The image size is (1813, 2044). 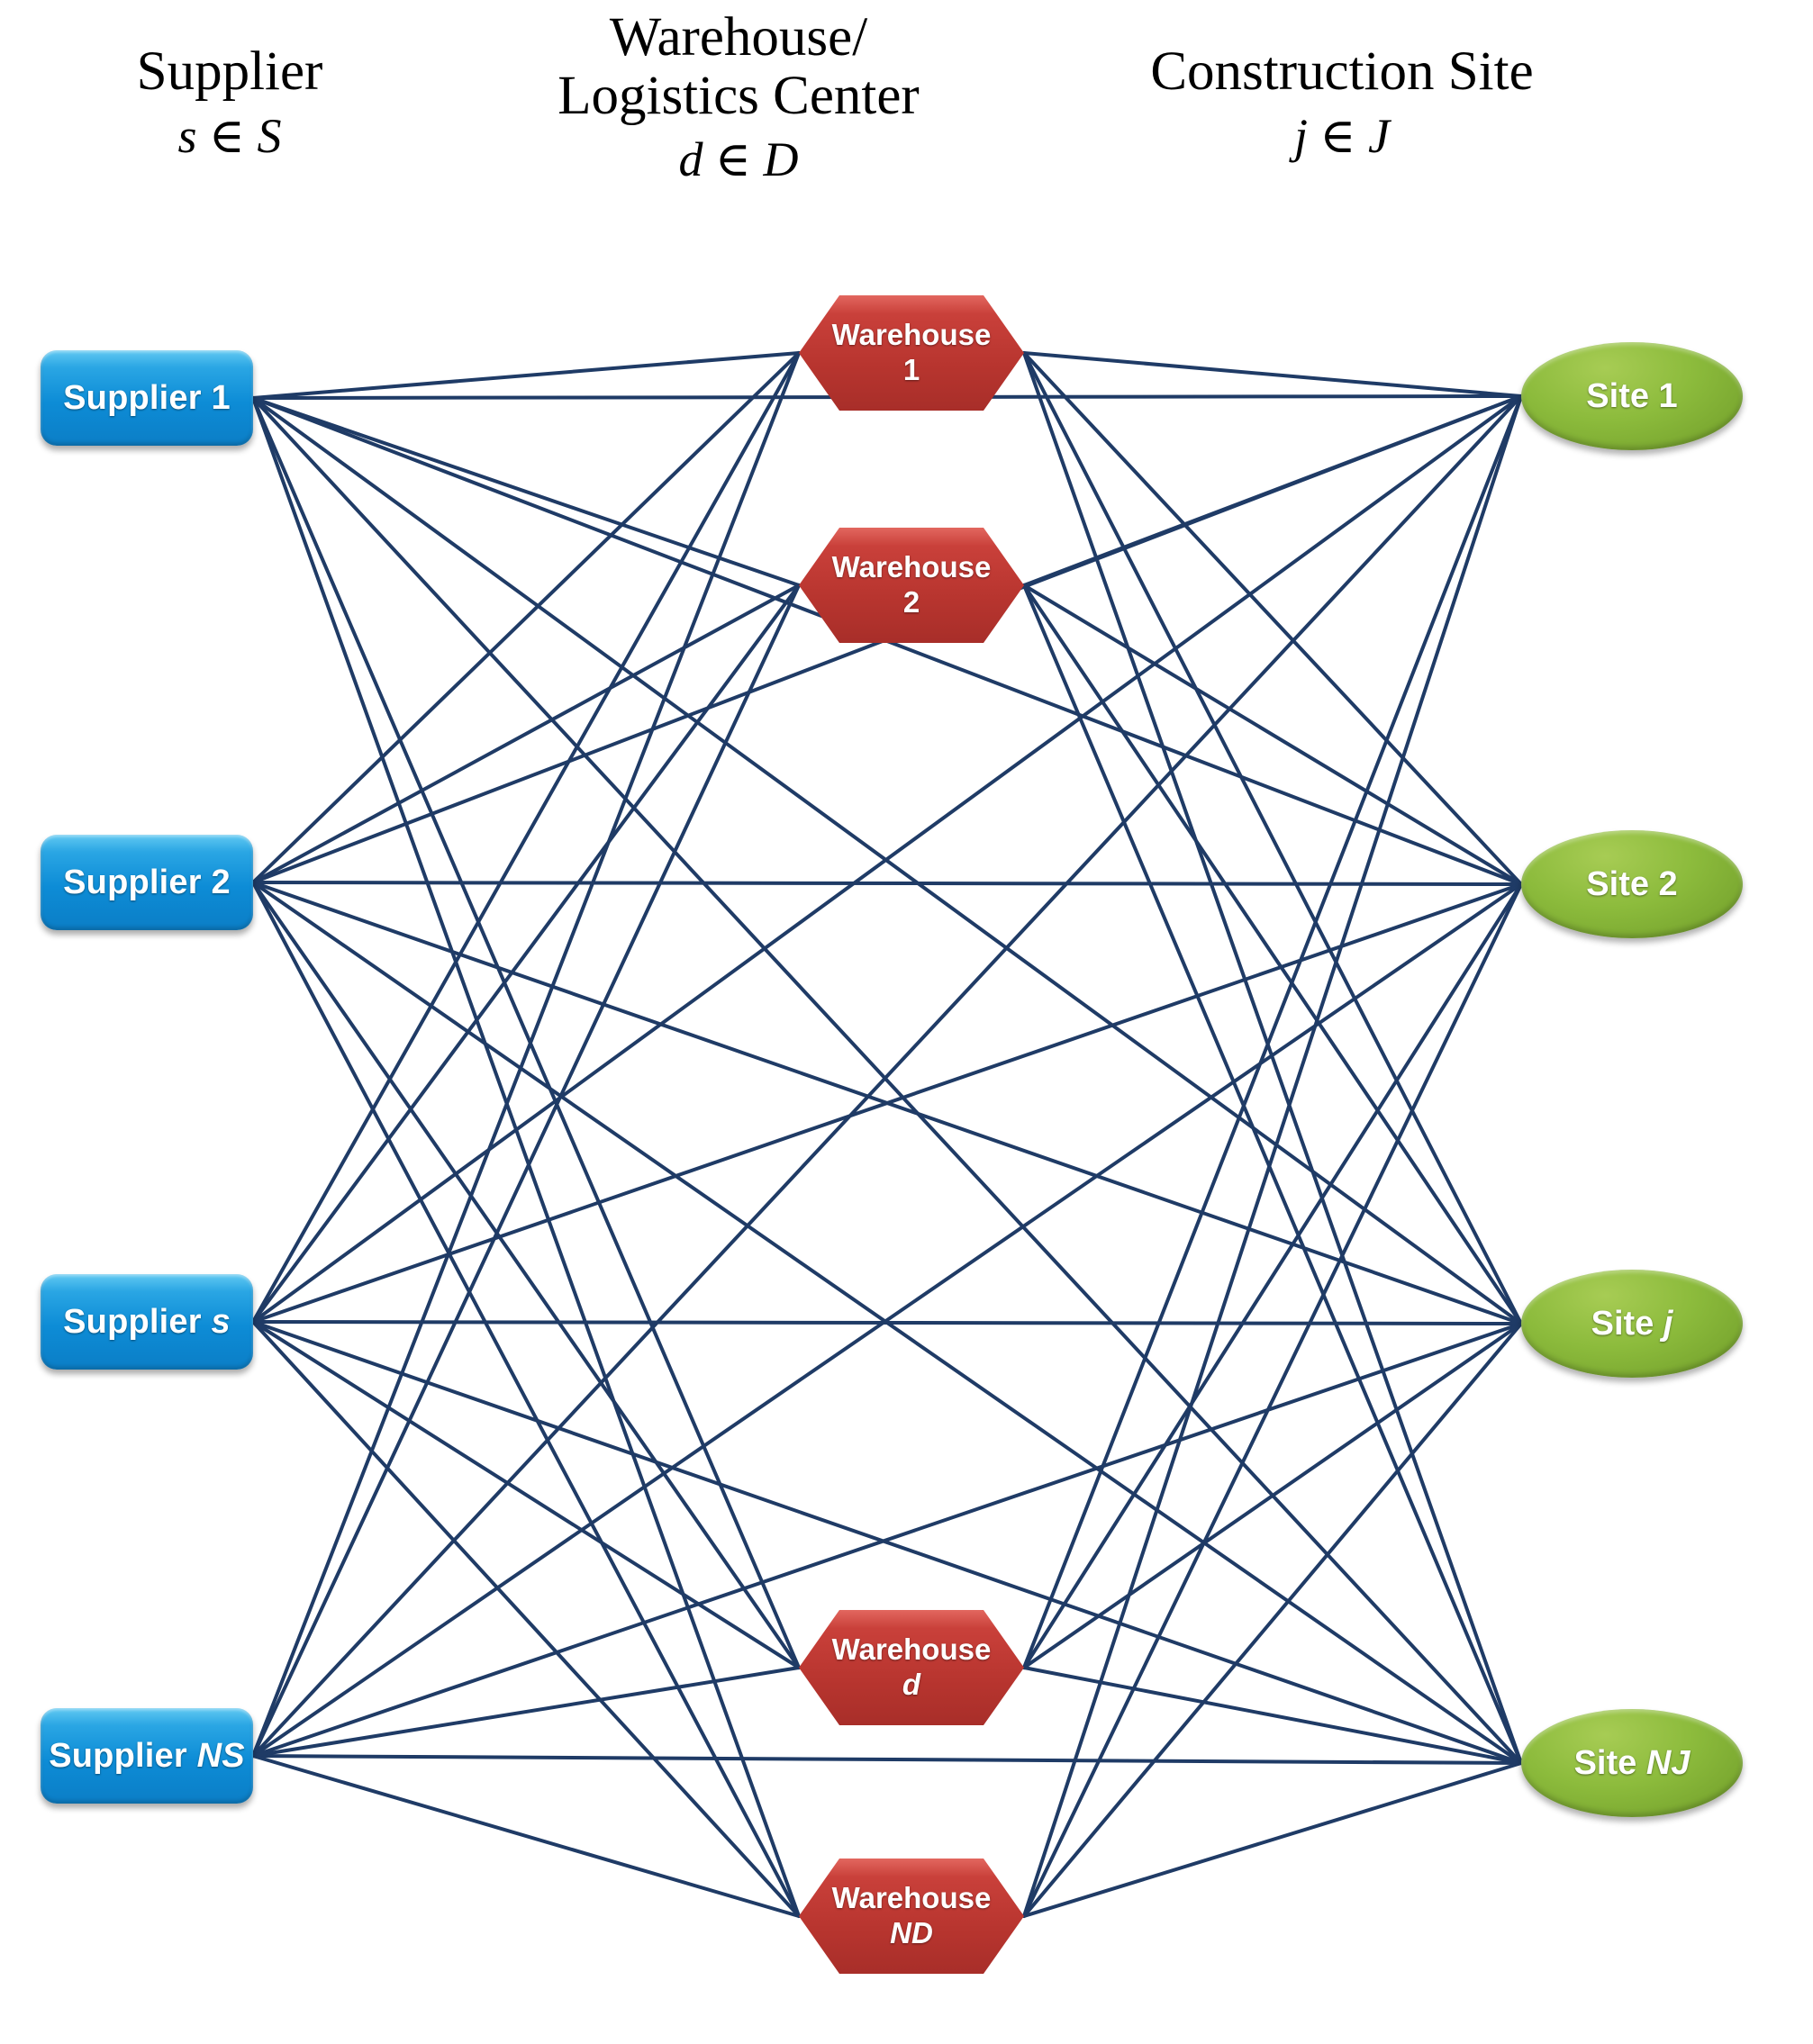 I want to click on warehouse-node-wd-label: Warehouse d, so click(x=911, y=1666).